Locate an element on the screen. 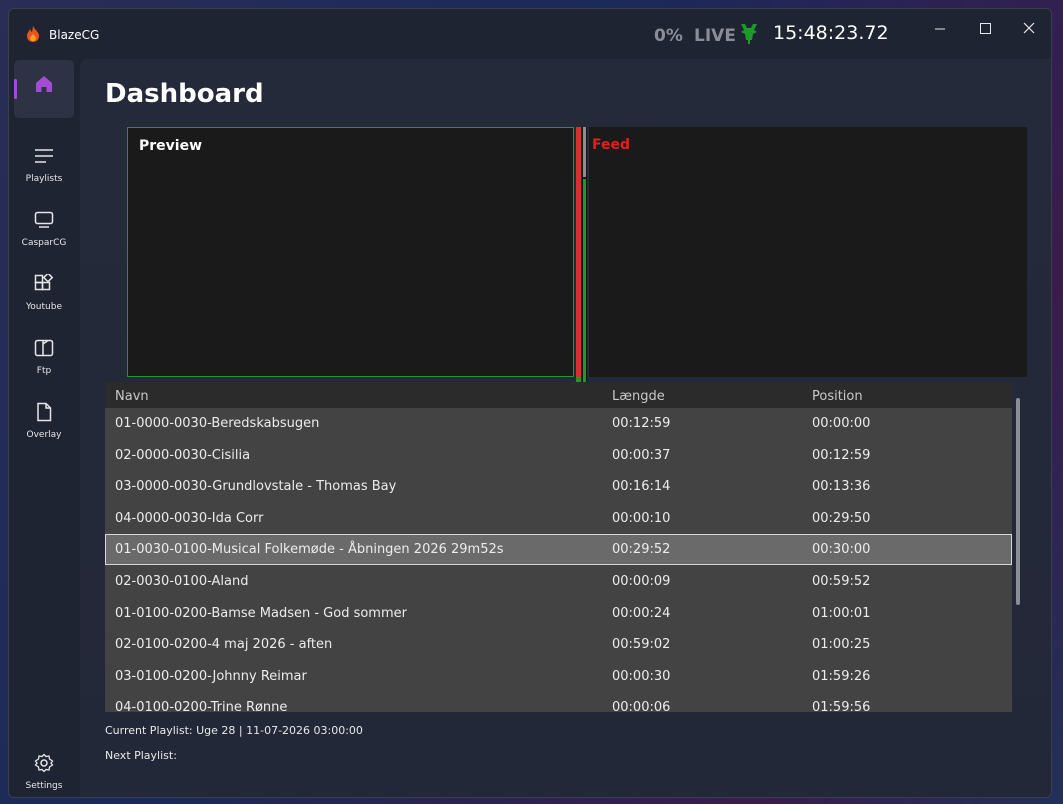  app-title: BlazeCG is located at coordinates (74, 35).